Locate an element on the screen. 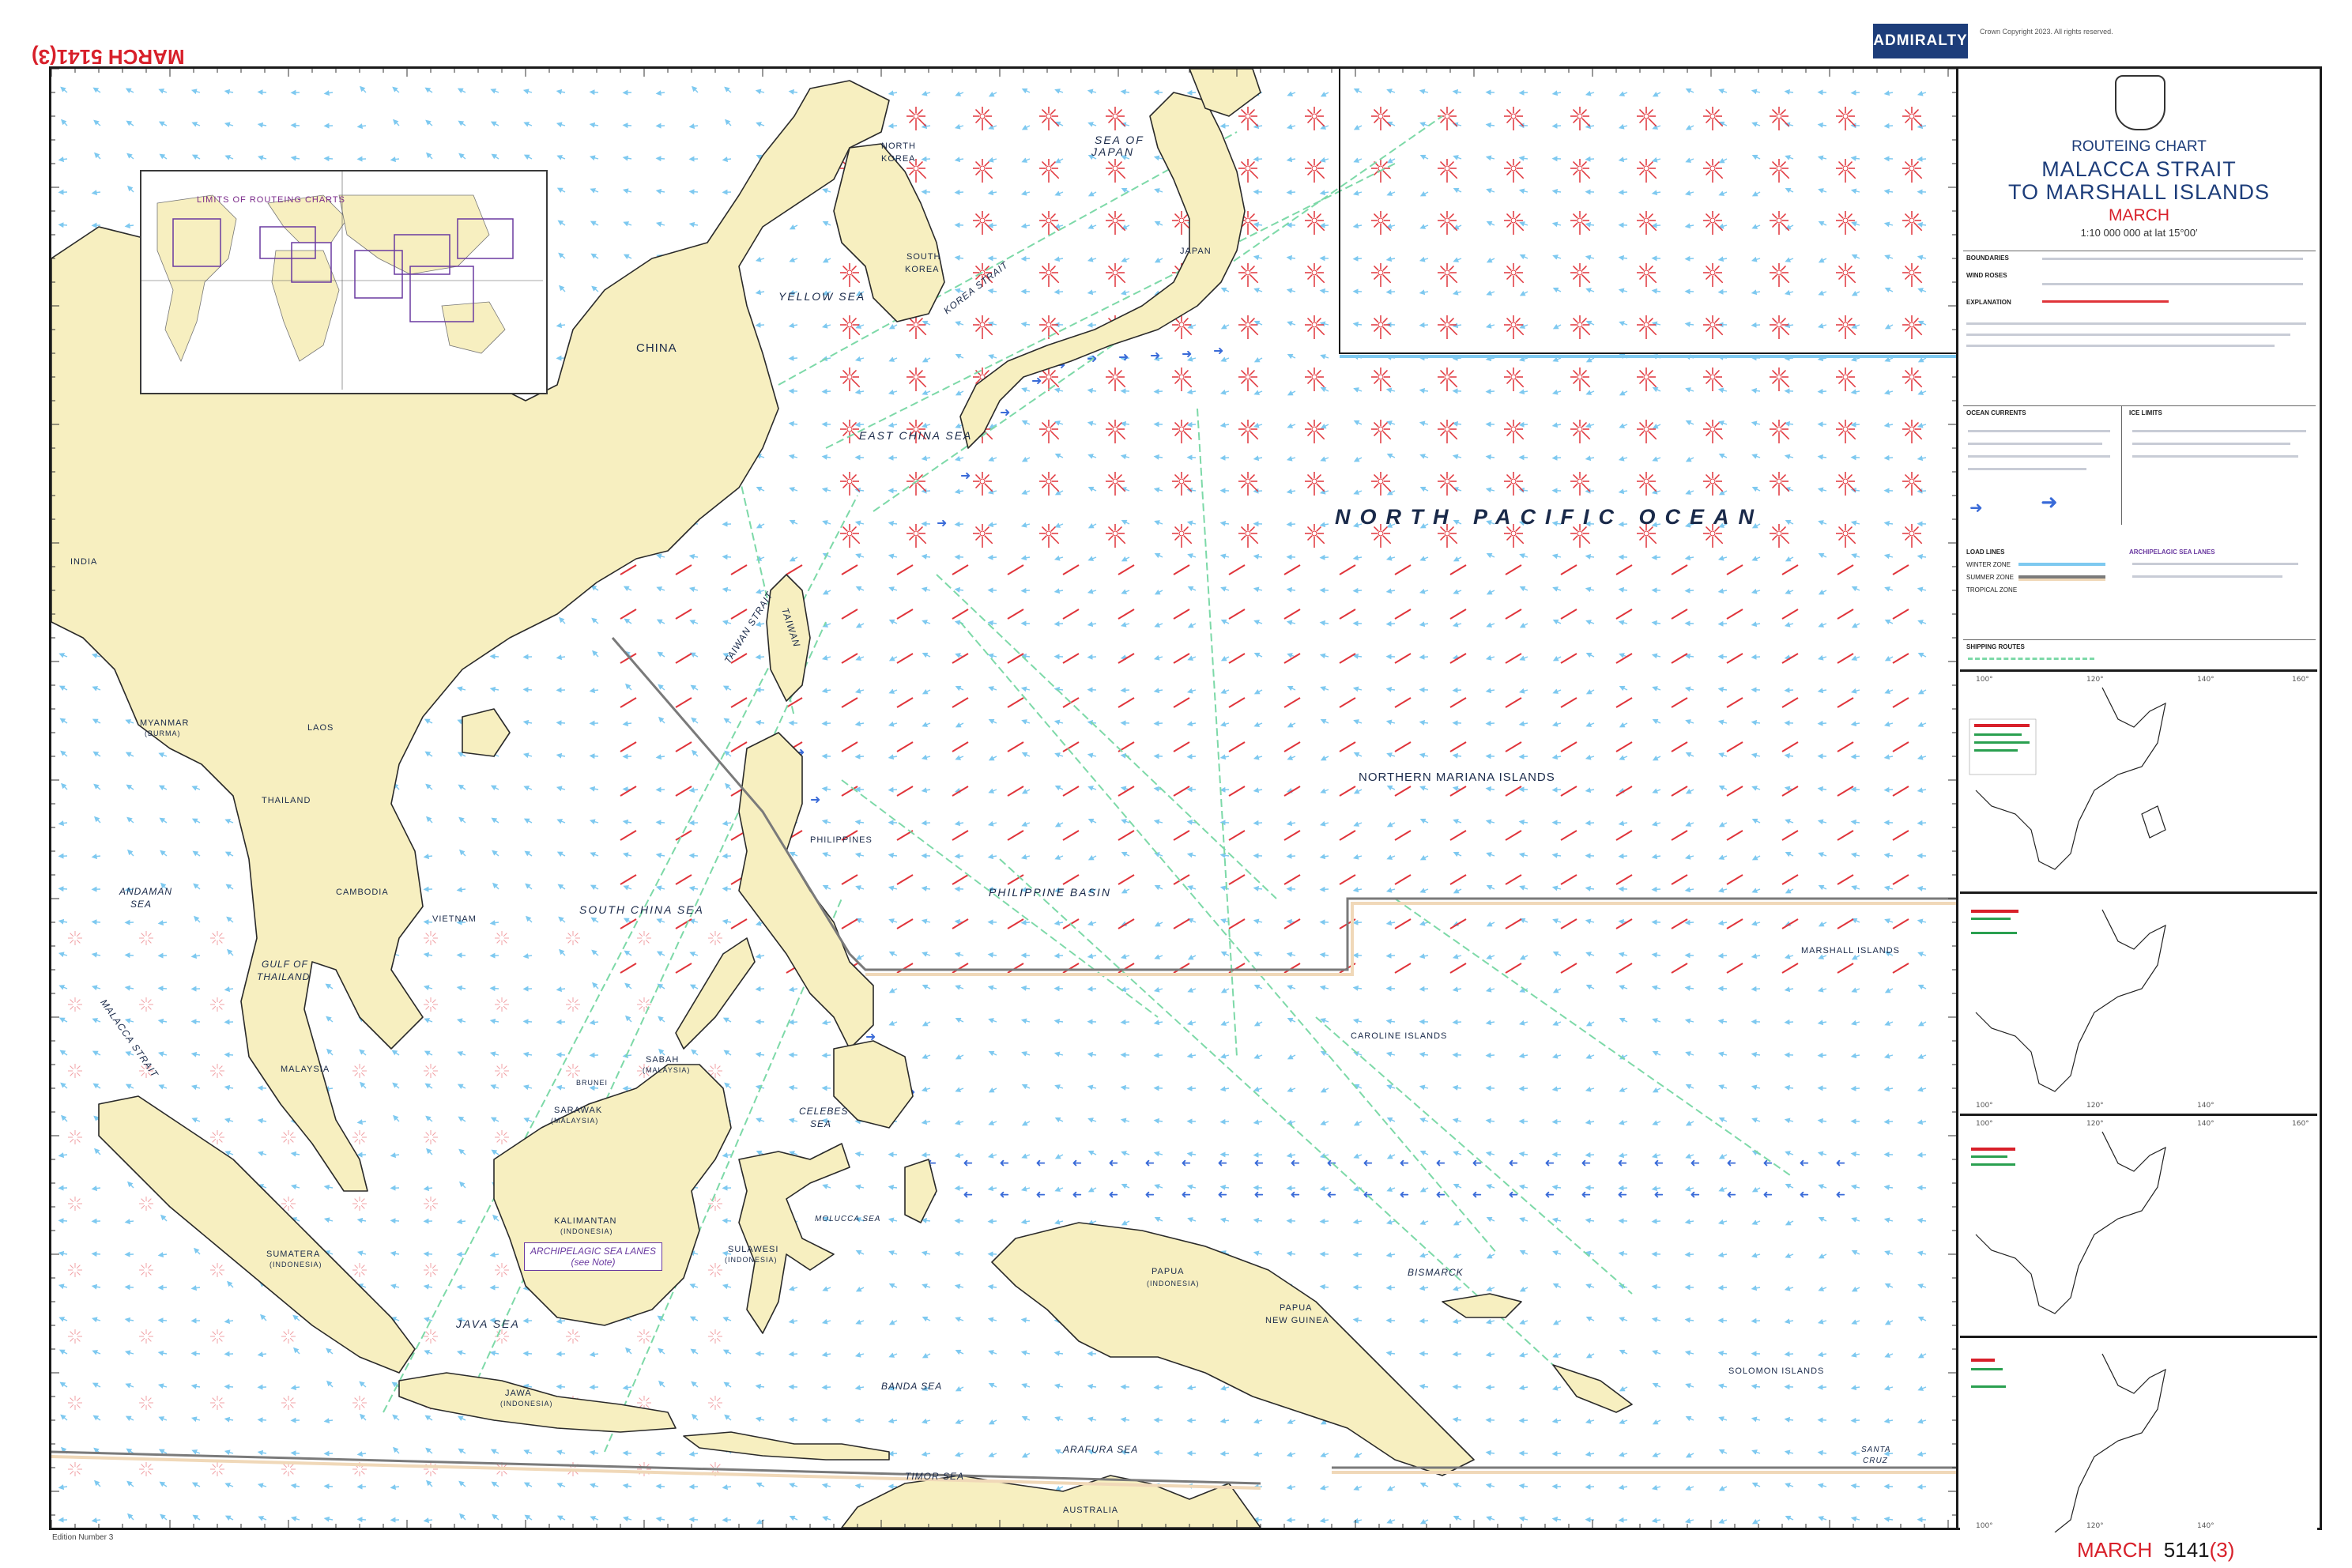 The width and height of the screenshot is (2352, 1568). label-sea-of-japan-1: SEA OF is located at coordinates (1119, 140).